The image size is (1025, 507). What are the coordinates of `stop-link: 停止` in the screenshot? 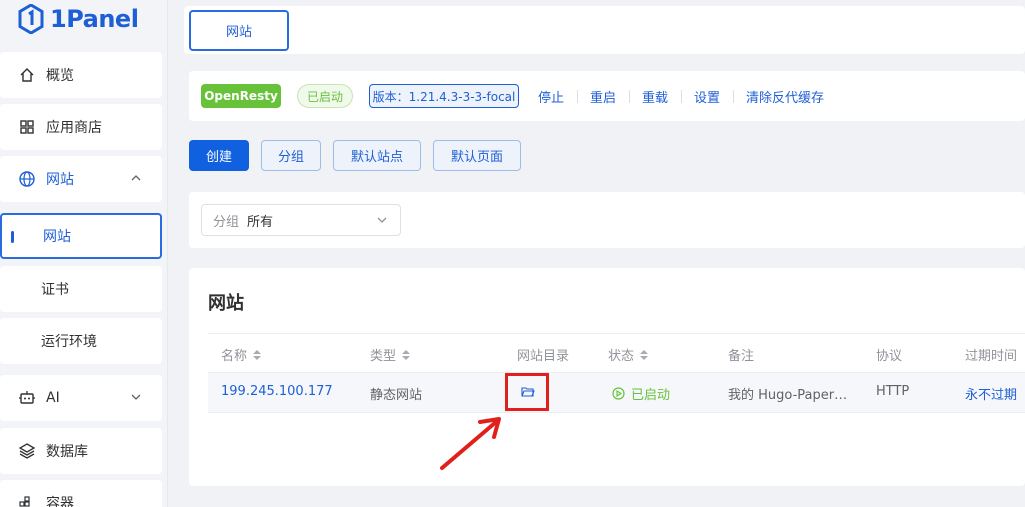 It's located at (551, 96).